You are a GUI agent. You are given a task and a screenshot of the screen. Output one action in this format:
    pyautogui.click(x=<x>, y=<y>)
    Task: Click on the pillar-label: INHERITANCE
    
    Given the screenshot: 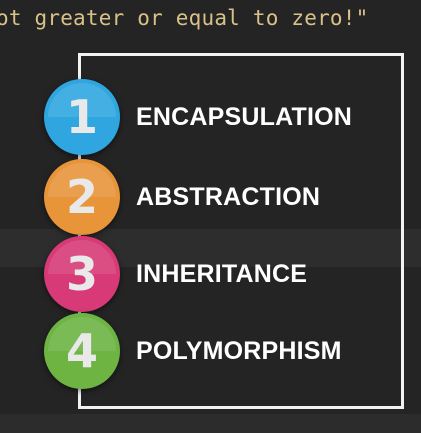 What is the action you would take?
    pyautogui.click(x=222, y=274)
    